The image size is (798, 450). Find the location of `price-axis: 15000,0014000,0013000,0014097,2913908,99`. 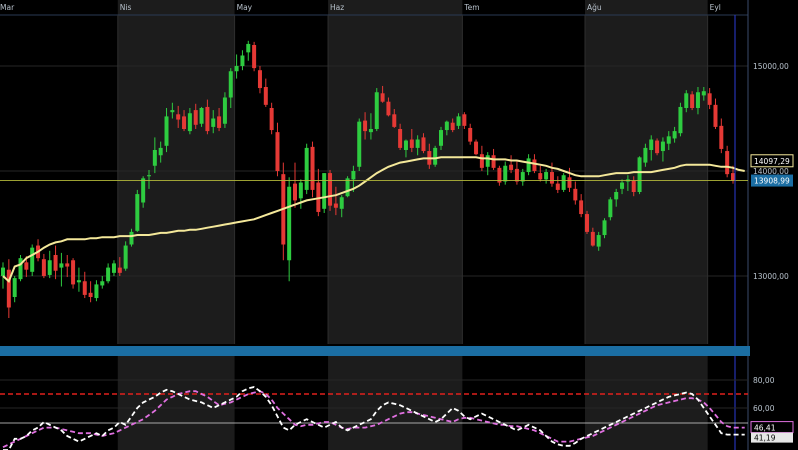

price-axis: 15000,0014000,0013000,0014097,2913908,99 is located at coordinates (772, 171).